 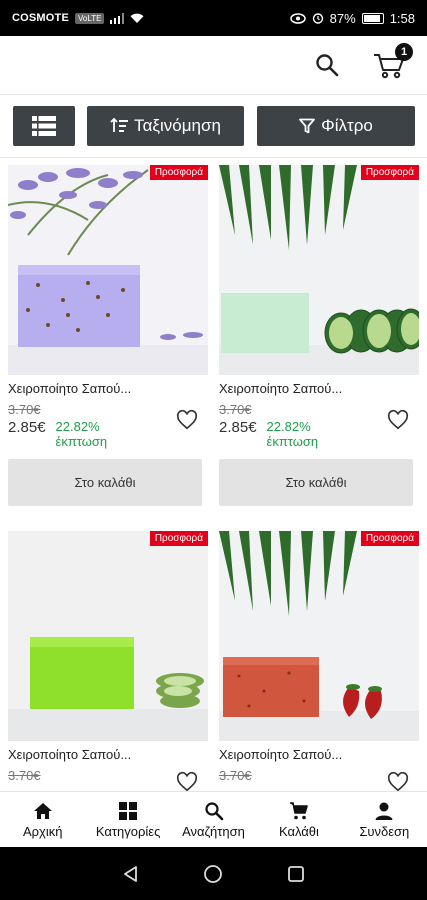 What do you see at coordinates (213, 64) in the screenshot?
I see `app-bar` at bounding box center [213, 64].